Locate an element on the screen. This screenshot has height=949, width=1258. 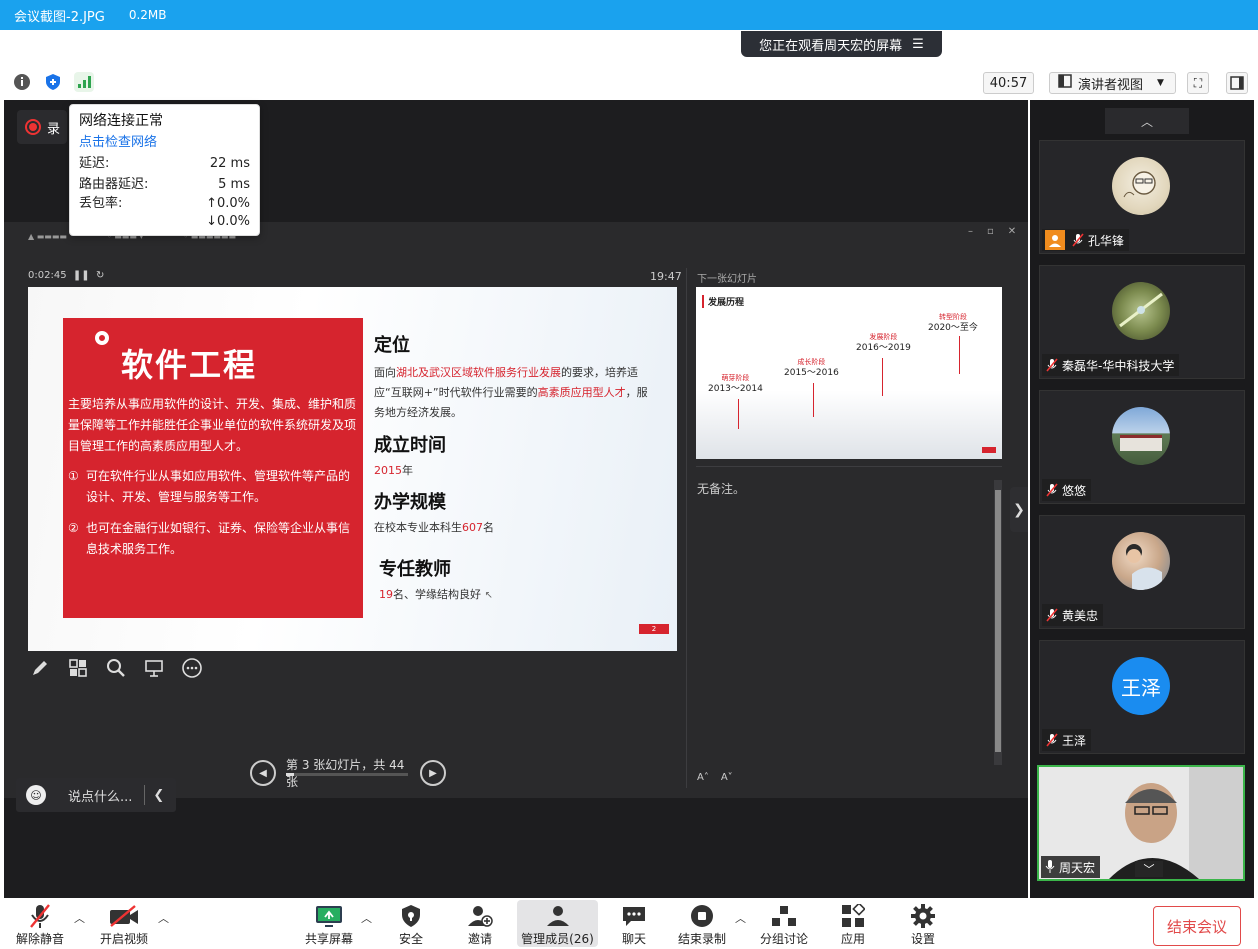
meeting-topbar: 40:57 演讲者视图 ▼ ⛶ is located at coordinates (629, 82).